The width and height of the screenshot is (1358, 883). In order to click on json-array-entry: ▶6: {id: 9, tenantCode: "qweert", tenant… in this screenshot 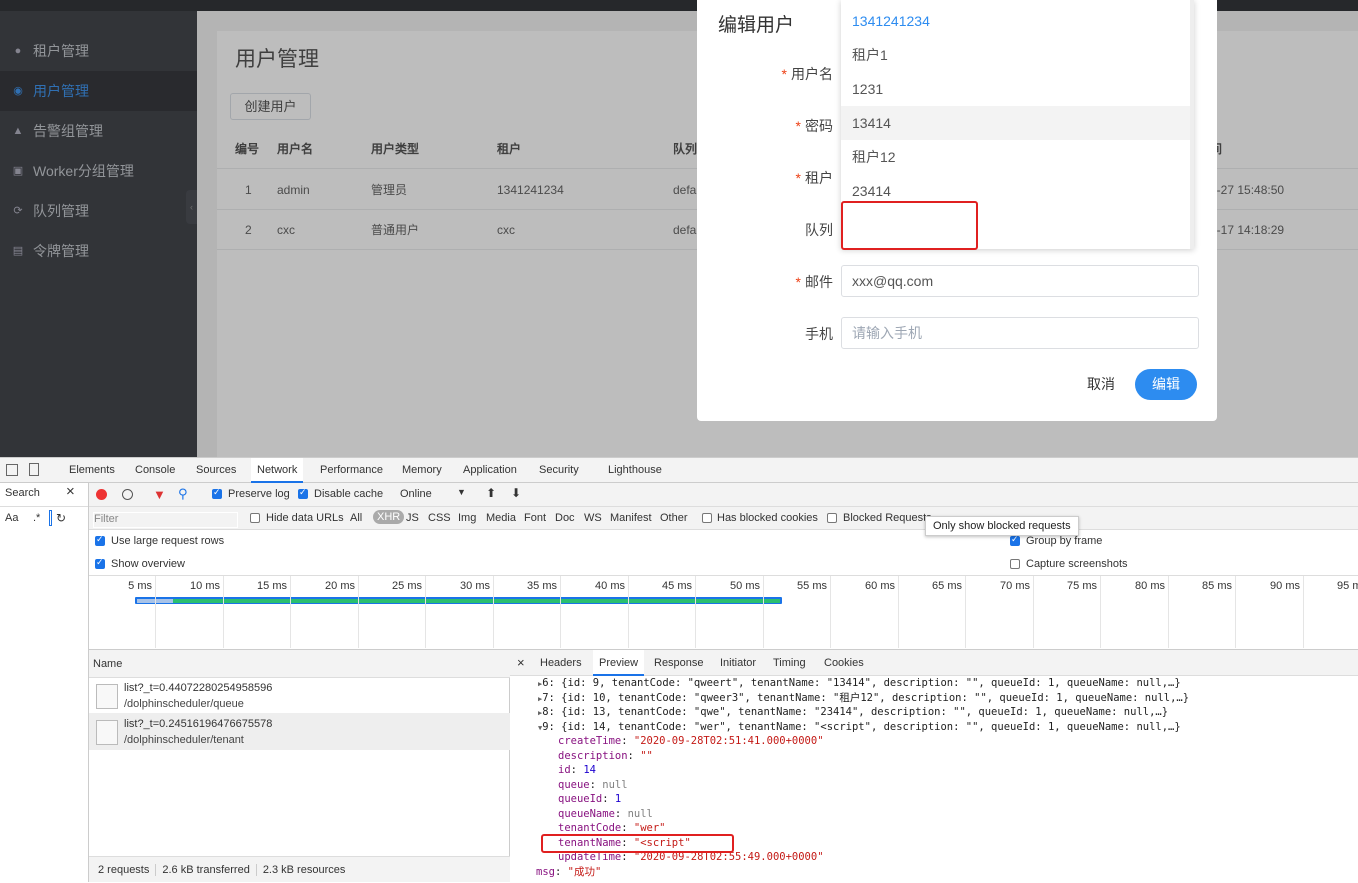, I will do `click(859, 683)`.